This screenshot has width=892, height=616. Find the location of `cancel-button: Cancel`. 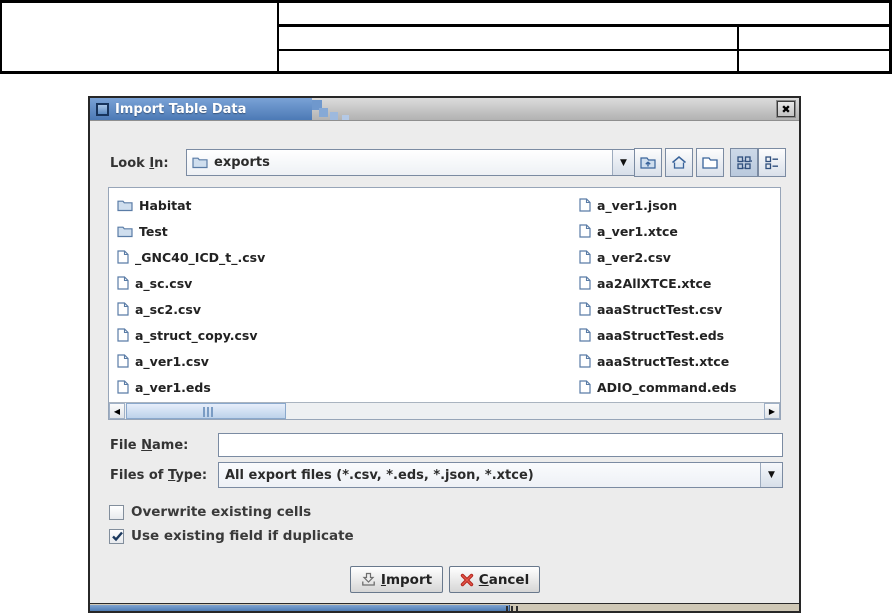

cancel-button: Cancel is located at coordinates (494, 579).